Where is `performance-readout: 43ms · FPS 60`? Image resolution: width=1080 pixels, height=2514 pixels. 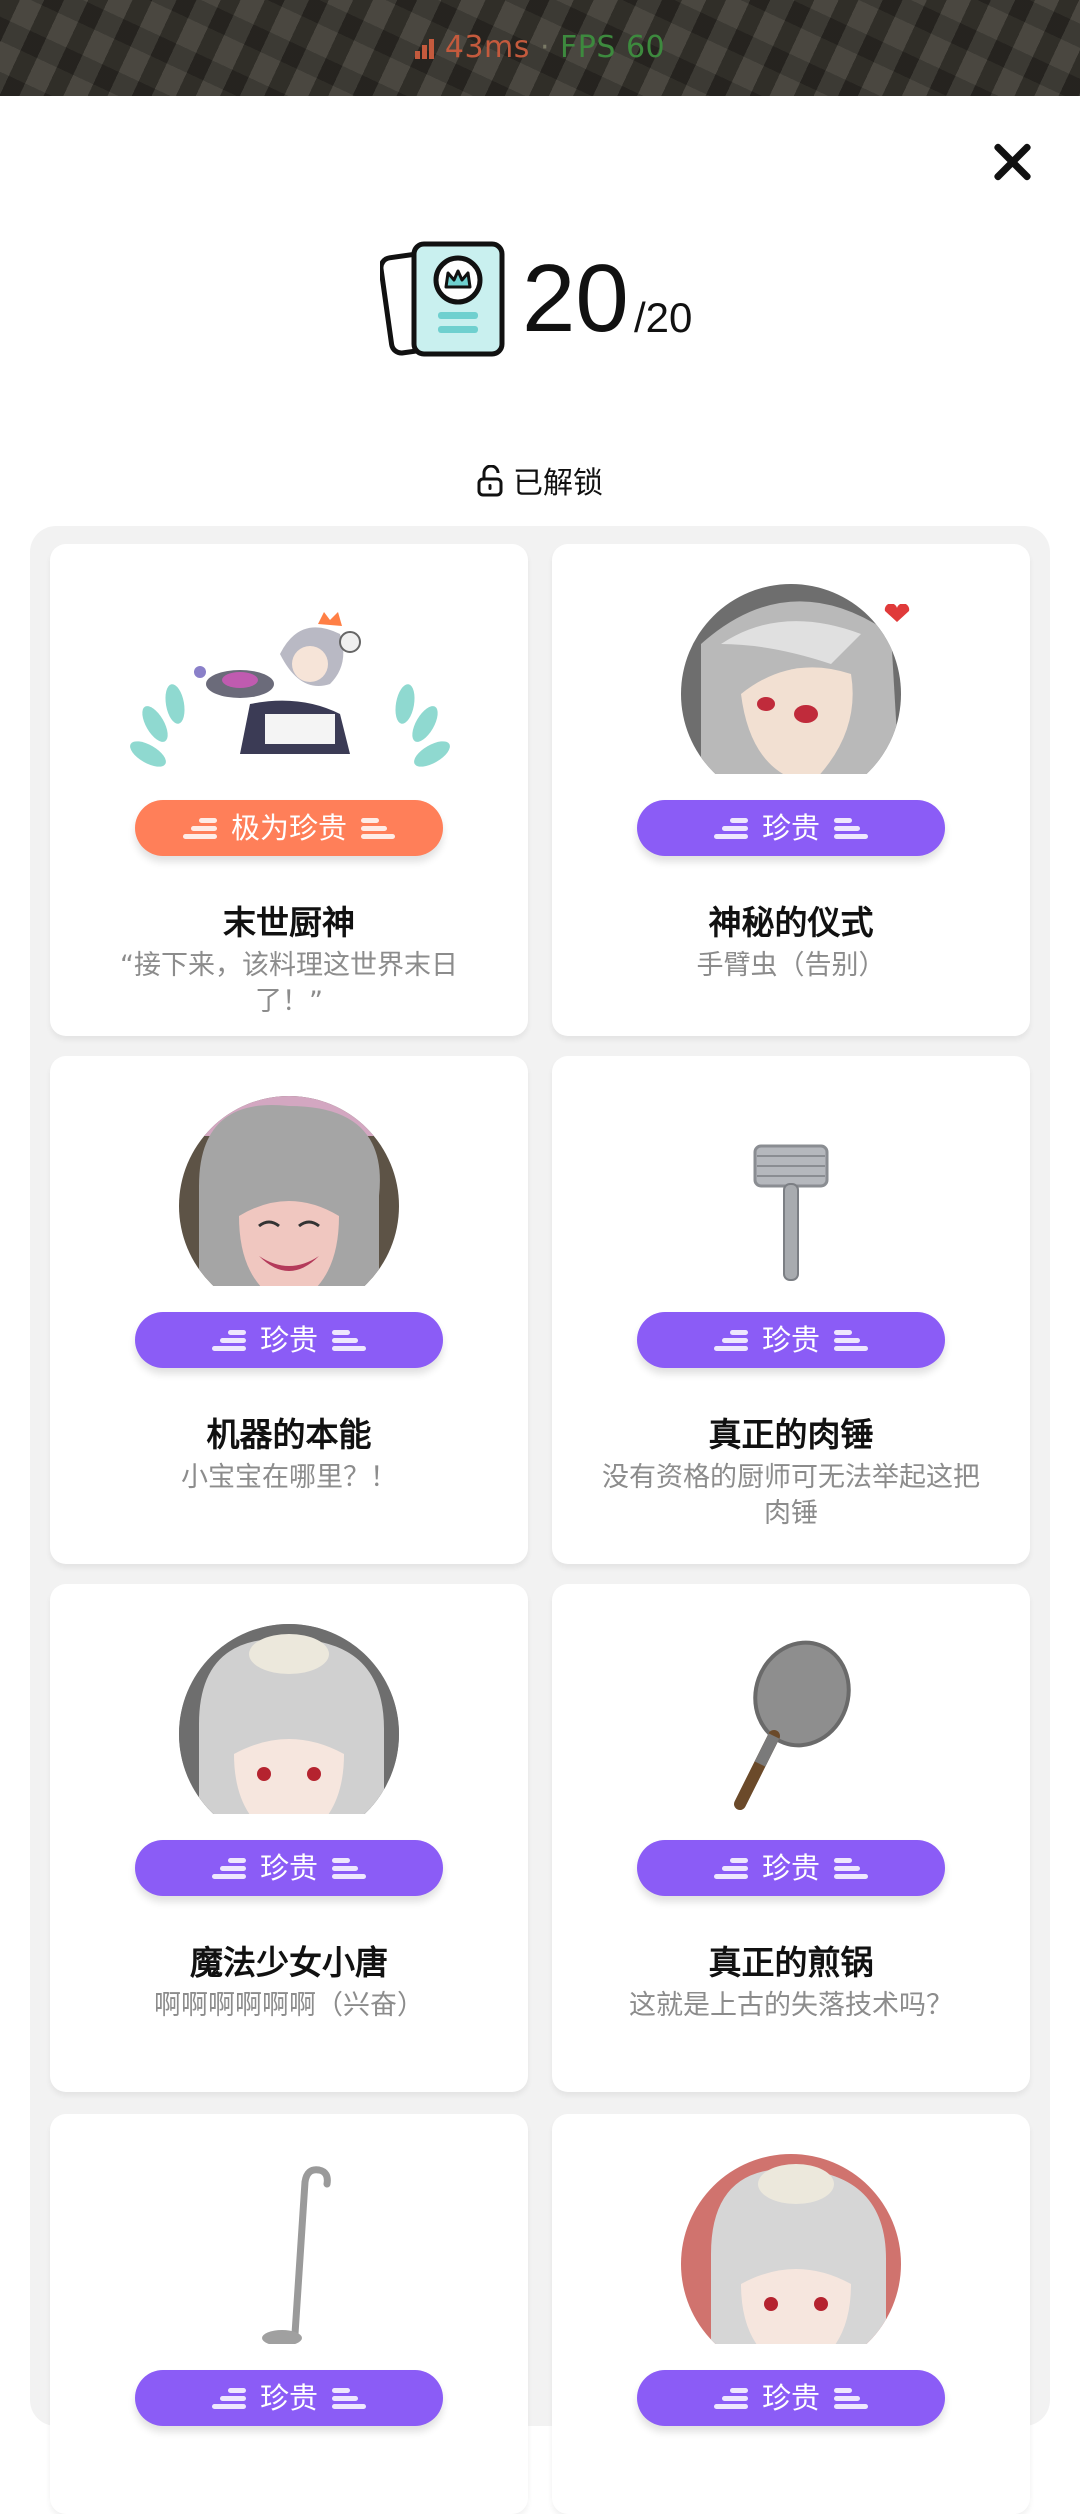 performance-readout: 43ms · FPS 60 is located at coordinates (540, 47).